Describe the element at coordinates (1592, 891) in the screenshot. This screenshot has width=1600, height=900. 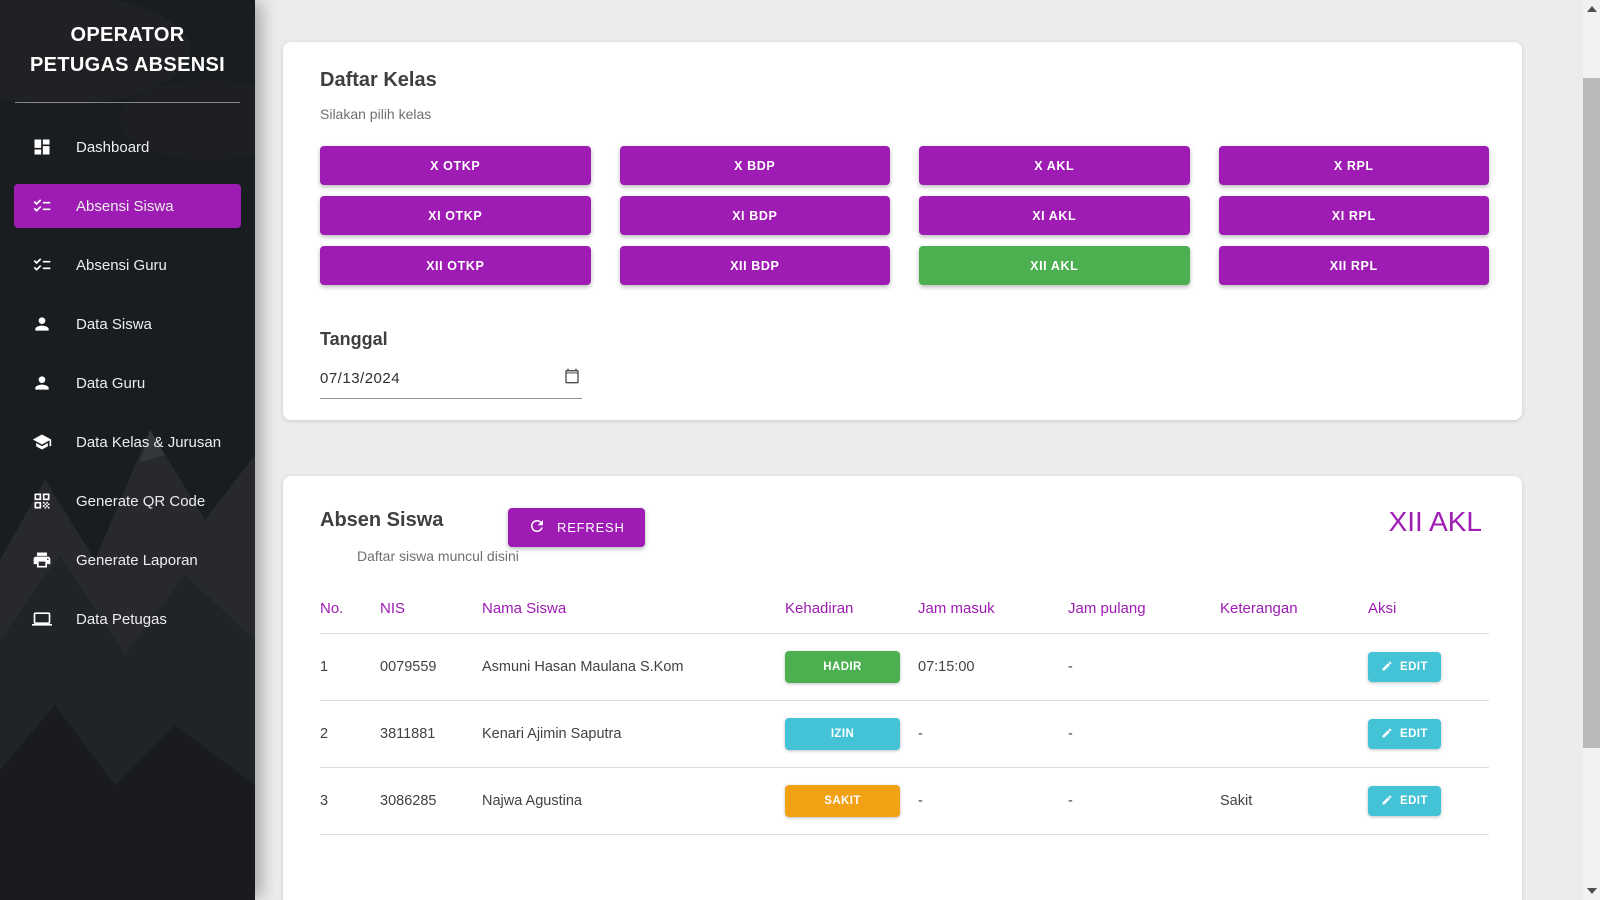
I see `scrollbar-down-arrow-icon` at that location.